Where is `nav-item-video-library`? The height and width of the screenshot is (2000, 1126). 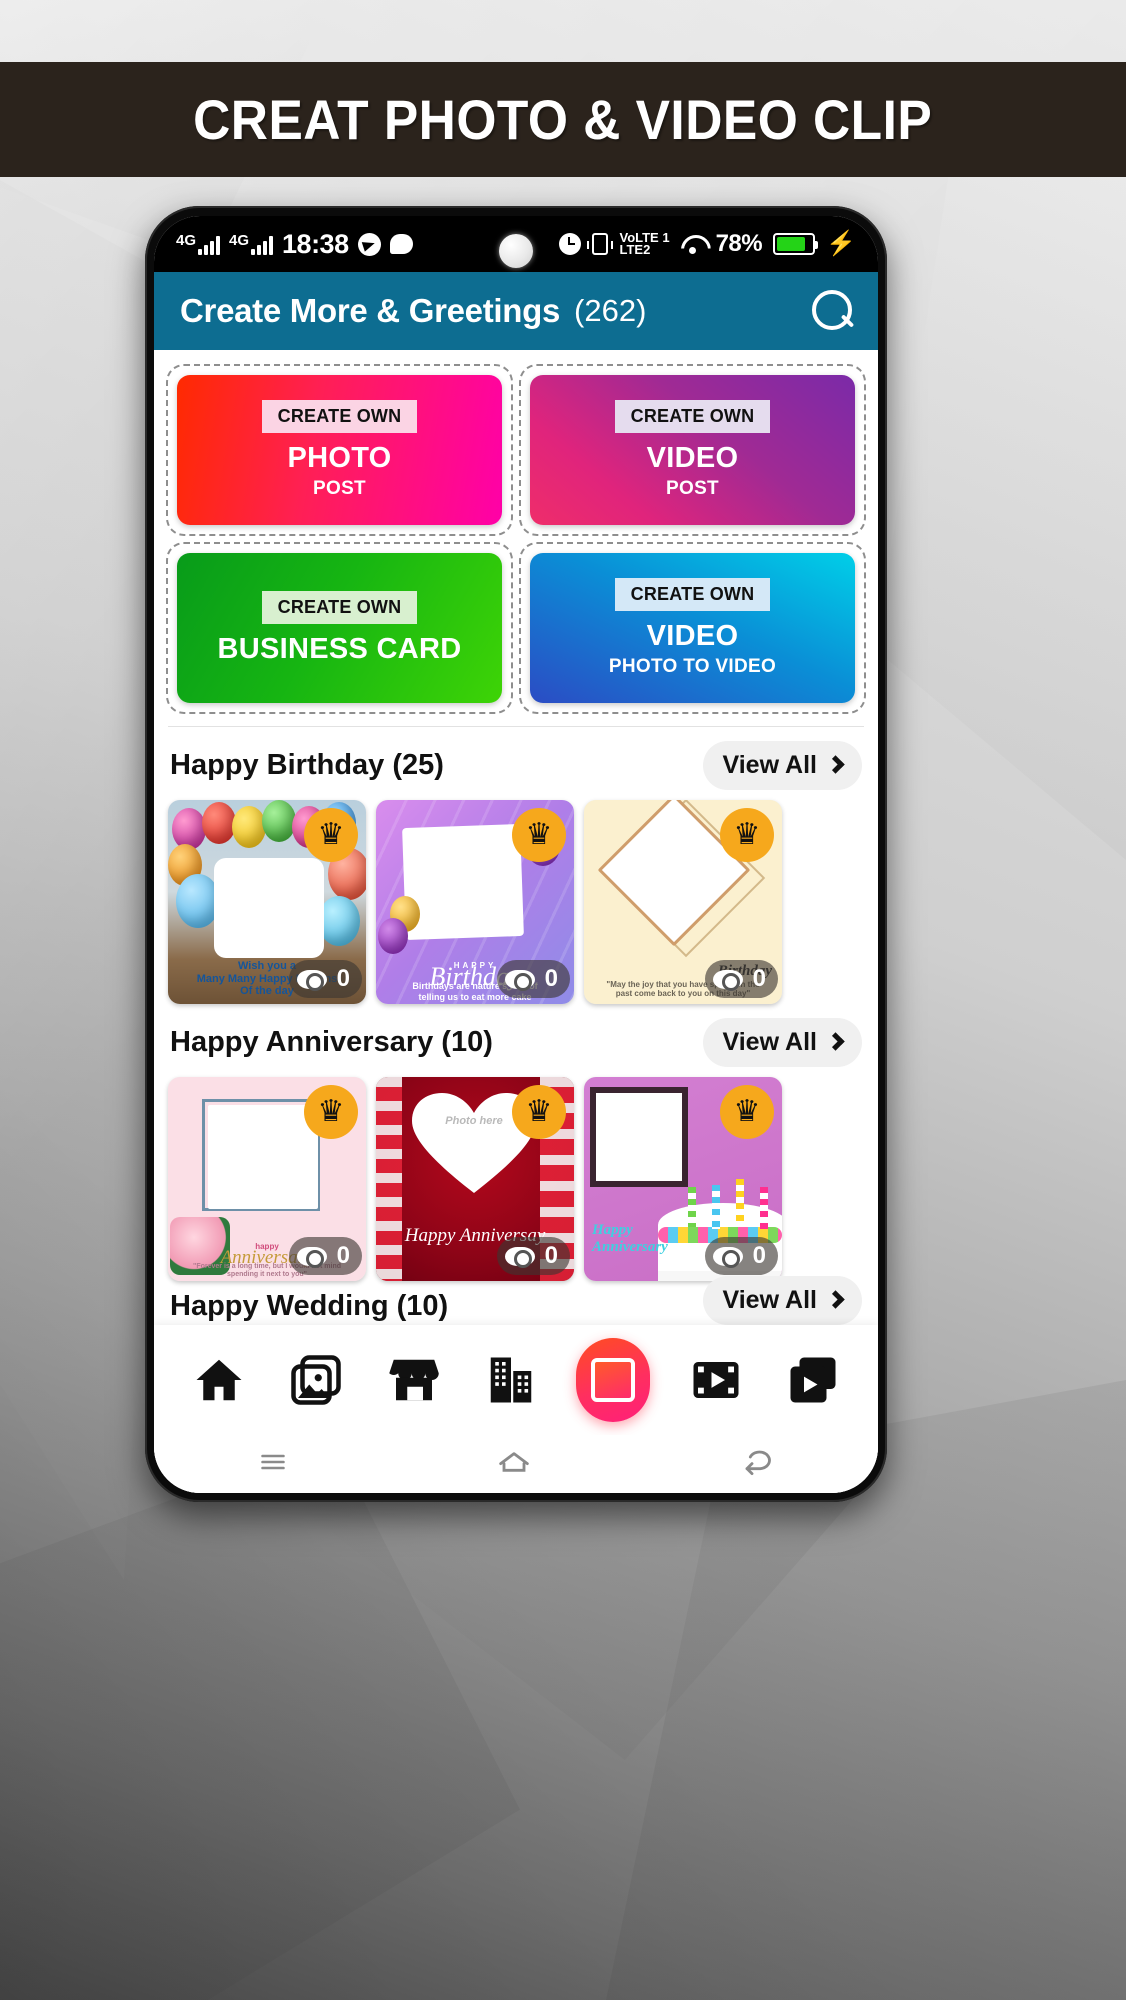 nav-item-video-library is located at coordinates (813, 1380).